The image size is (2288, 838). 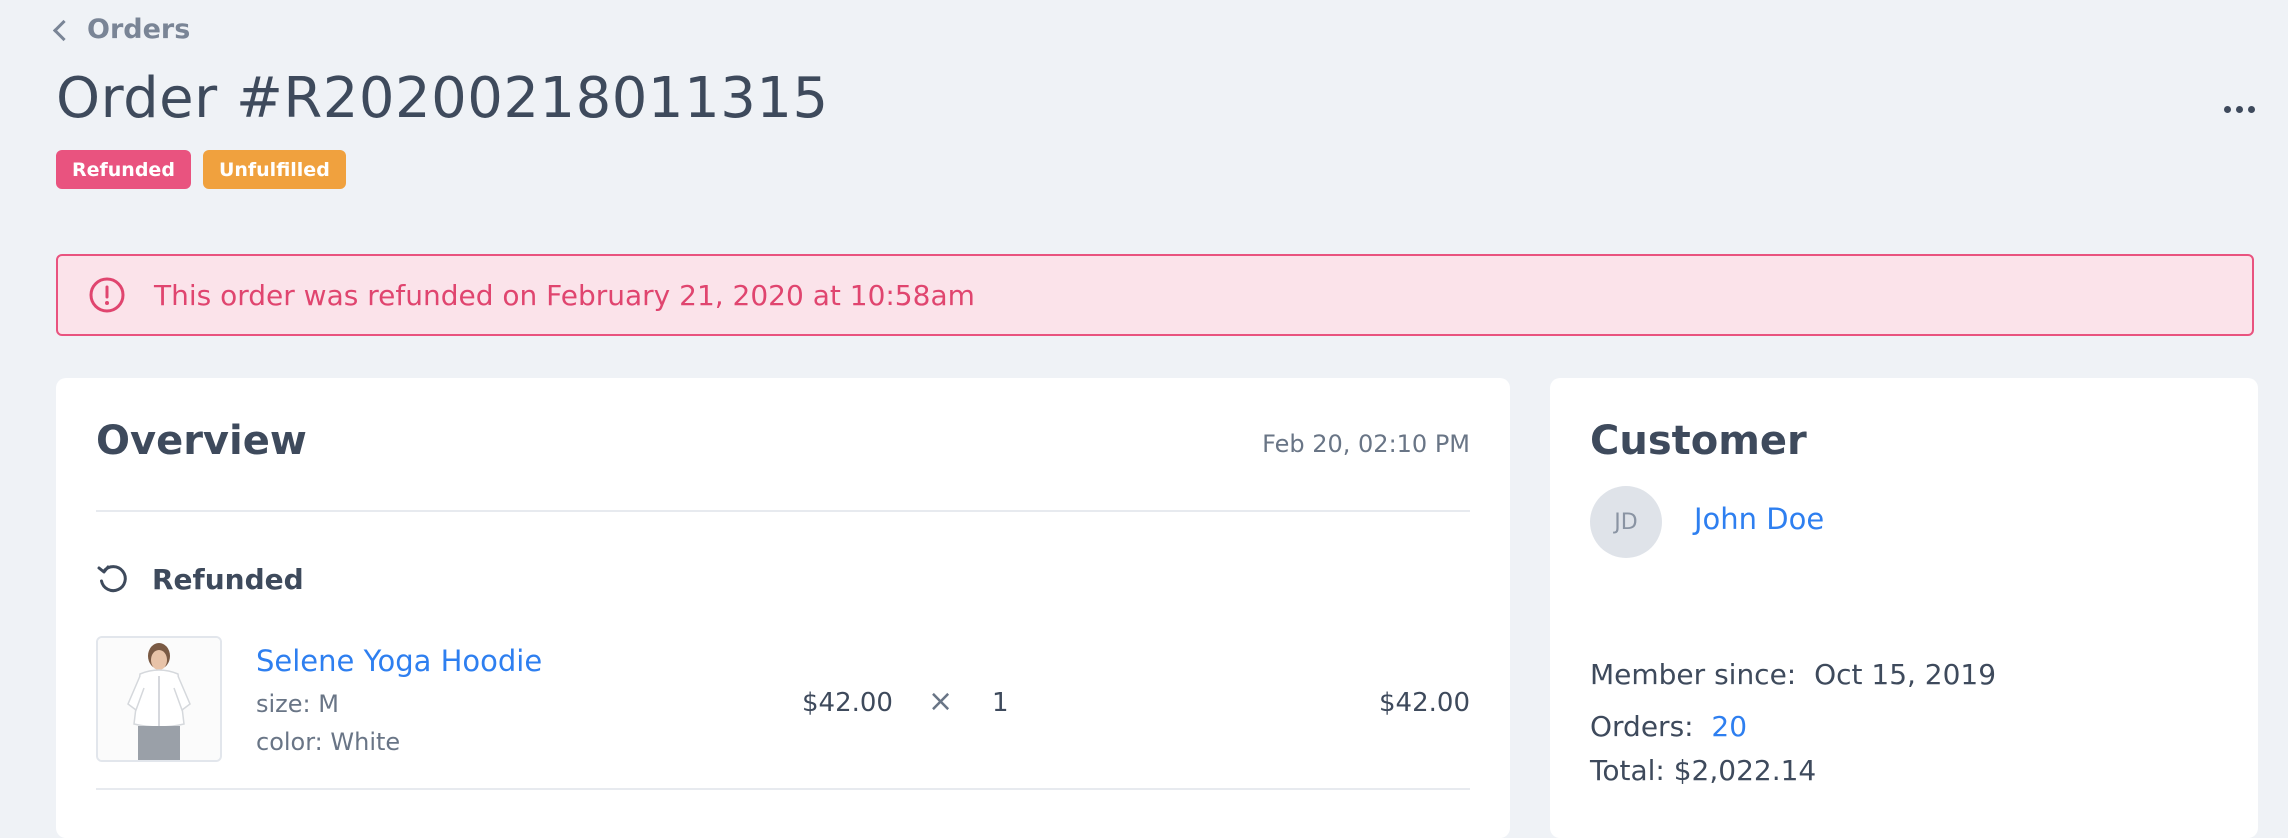 I want to click on line-total: $42.00, so click(x=1424, y=703).